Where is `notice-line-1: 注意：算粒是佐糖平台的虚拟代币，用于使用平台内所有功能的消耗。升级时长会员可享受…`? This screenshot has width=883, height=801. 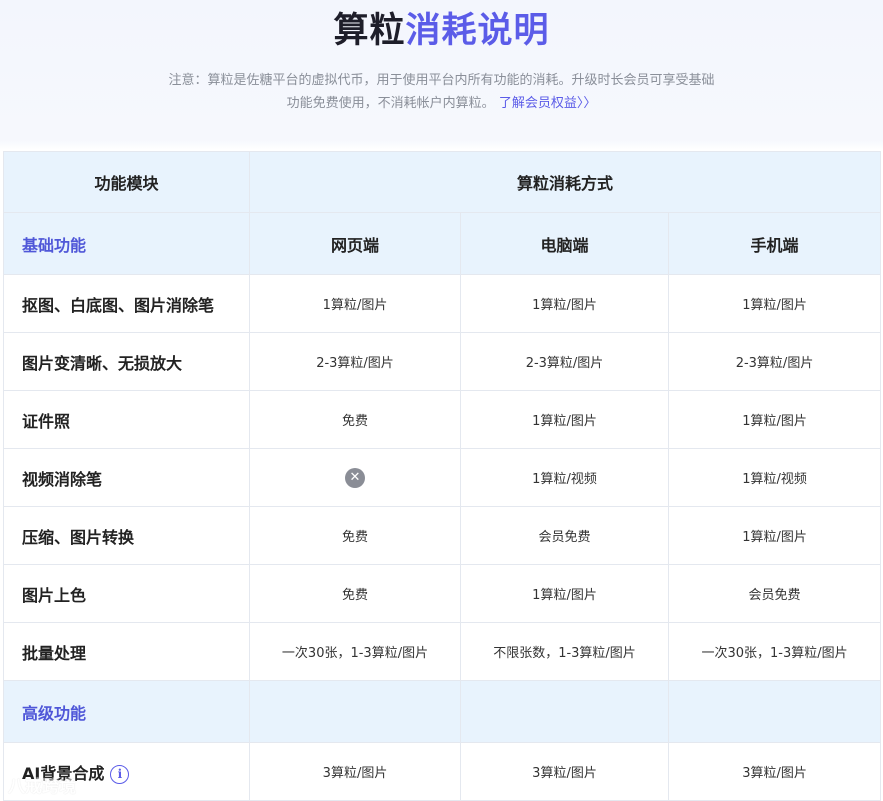
notice-line-1: 注意：算粒是佐糖平台的虚拟代币，用于使用平台内所有功能的消耗。升级时长会员可享受… is located at coordinates (441, 80).